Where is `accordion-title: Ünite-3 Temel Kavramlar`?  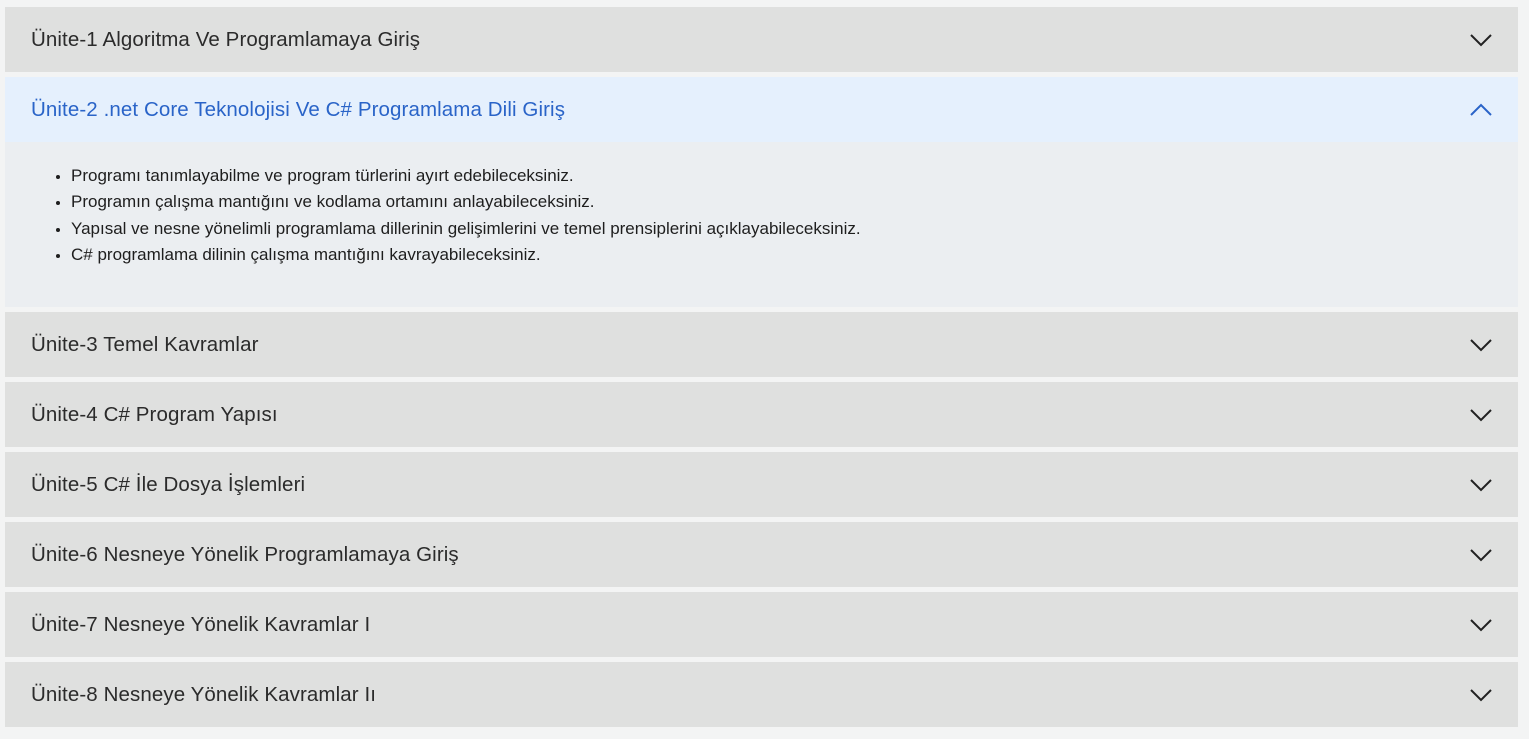 accordion-title: Ünite-3 Temel Kavramlar is located at coordinates (145, 344).